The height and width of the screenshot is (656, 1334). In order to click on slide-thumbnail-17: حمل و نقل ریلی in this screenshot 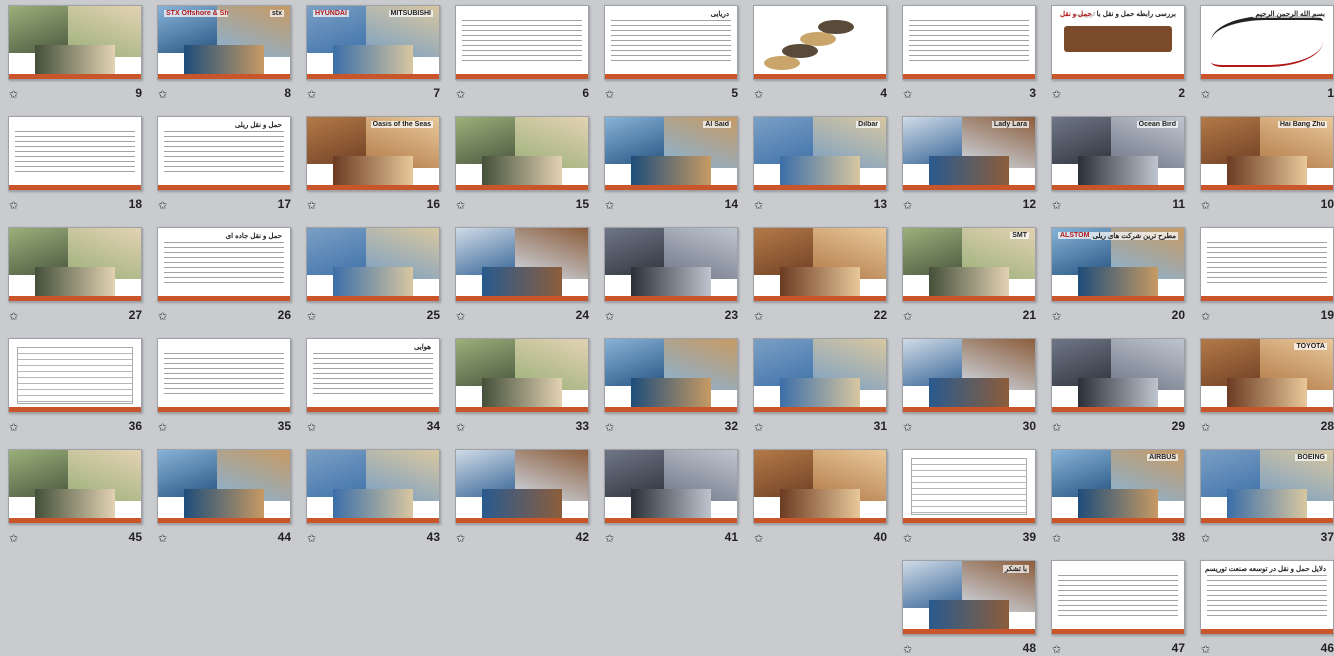, I will do `click(224, 153)`.